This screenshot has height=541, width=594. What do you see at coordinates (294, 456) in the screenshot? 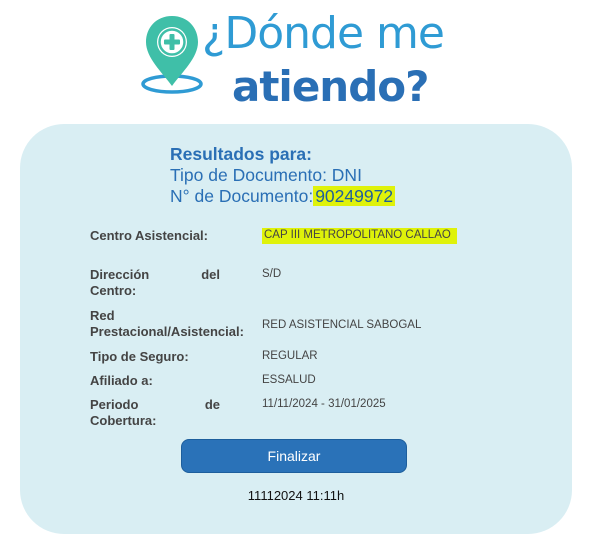
I see `finalize-button: Finalizar` at bounding box center [294, 456].